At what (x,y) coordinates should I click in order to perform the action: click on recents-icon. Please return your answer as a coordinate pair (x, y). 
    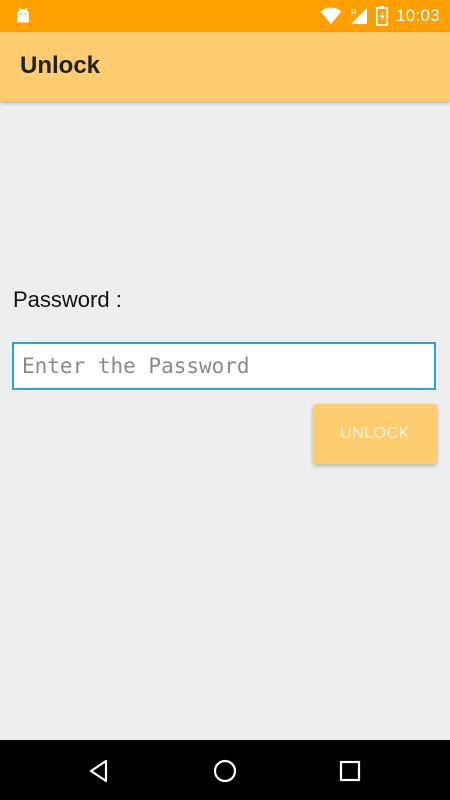
    Looking at the image, I should click on (350, 771).